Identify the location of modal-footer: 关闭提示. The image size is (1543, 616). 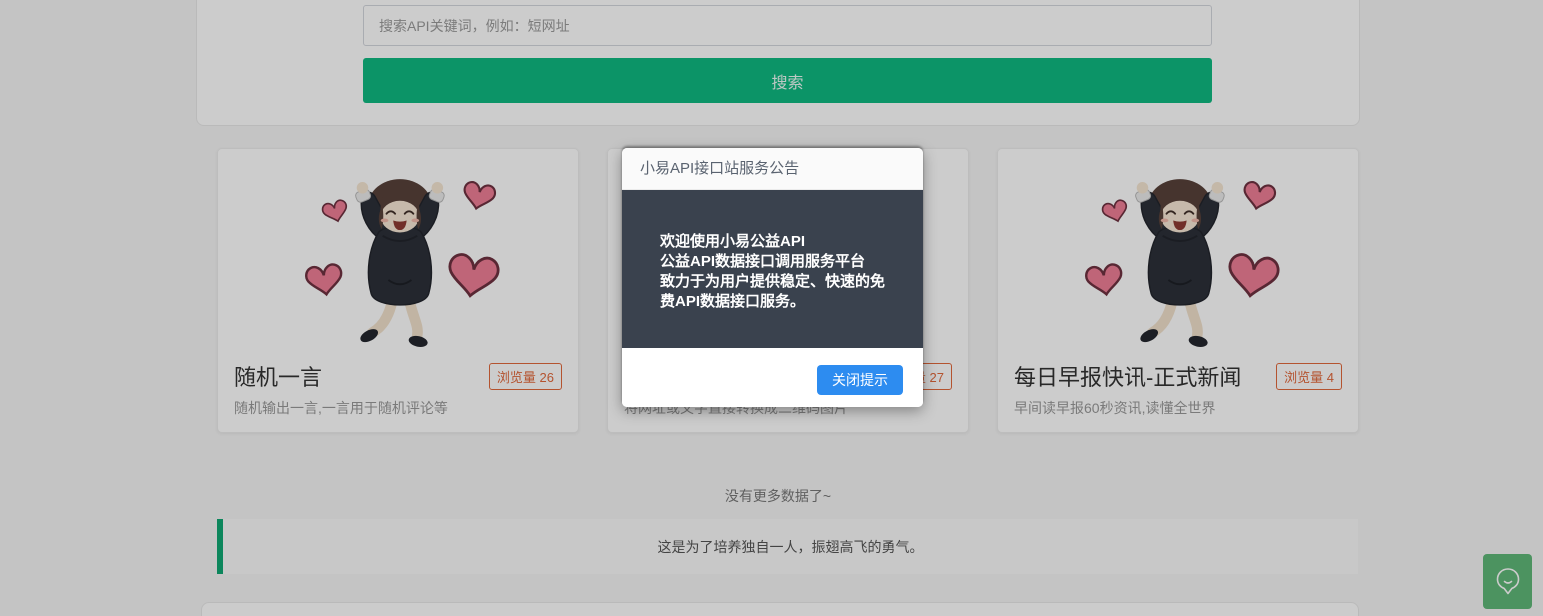
(772, 377).